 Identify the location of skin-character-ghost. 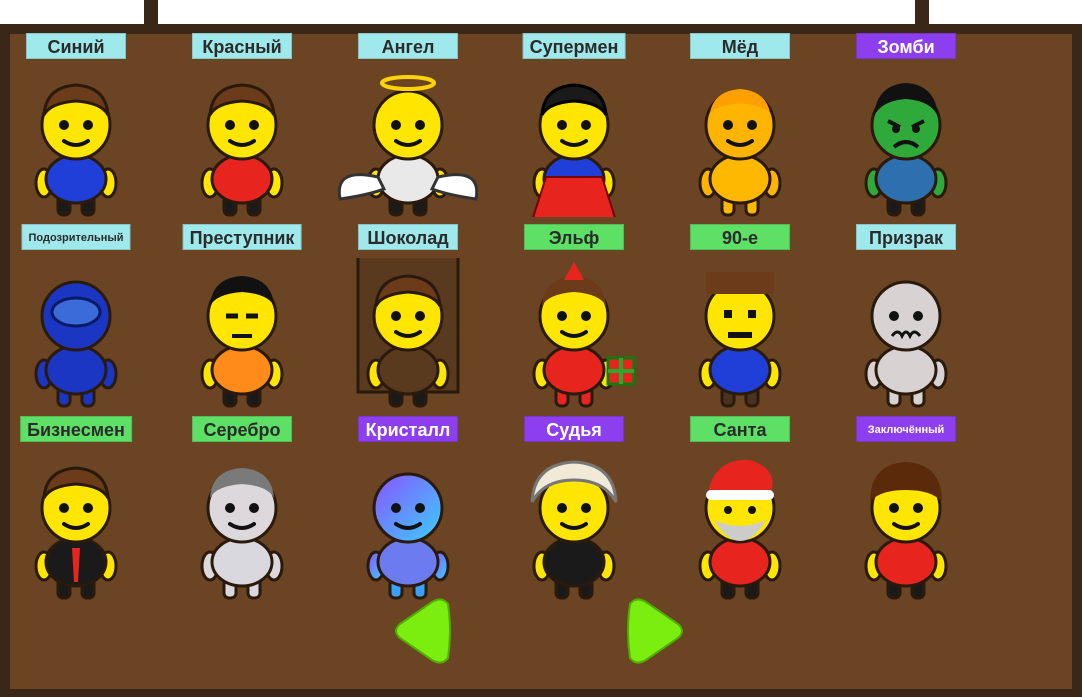
(906, 335).